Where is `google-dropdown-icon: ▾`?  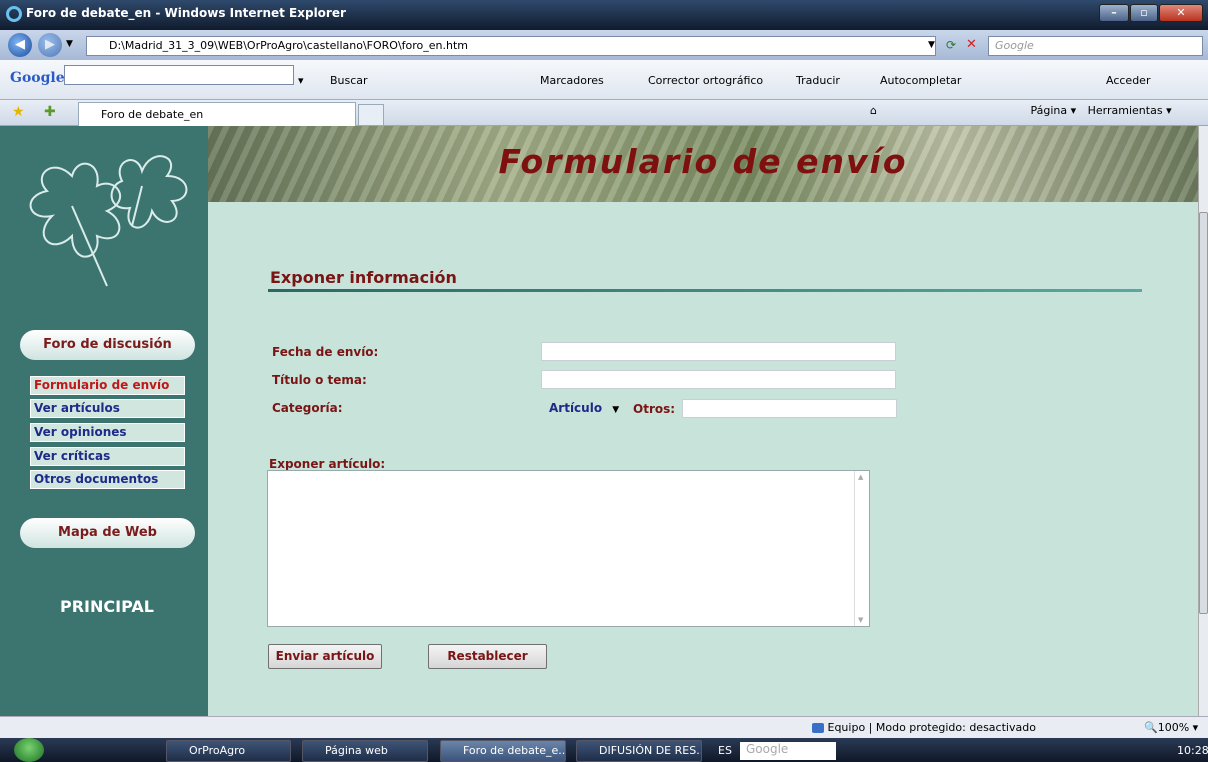
google-dropdown-icon: ▾ is located at coordinates (301, 80).